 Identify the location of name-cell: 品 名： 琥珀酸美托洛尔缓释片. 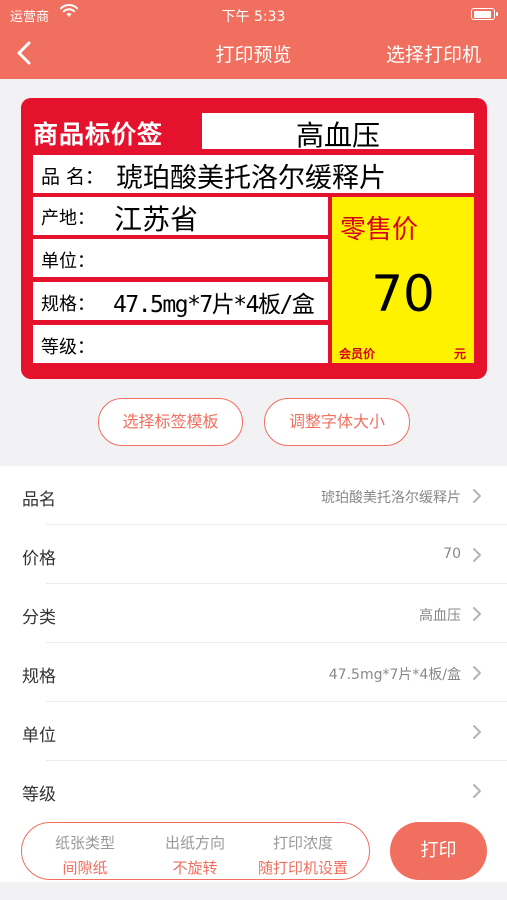
(253, 174).